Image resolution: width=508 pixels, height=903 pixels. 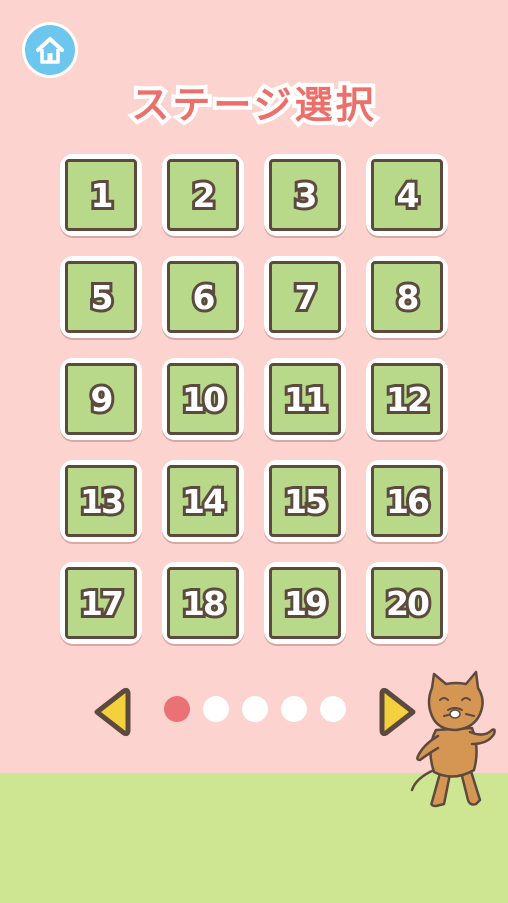 I want to click on stage-number: 18, so click(x=204, y=603).